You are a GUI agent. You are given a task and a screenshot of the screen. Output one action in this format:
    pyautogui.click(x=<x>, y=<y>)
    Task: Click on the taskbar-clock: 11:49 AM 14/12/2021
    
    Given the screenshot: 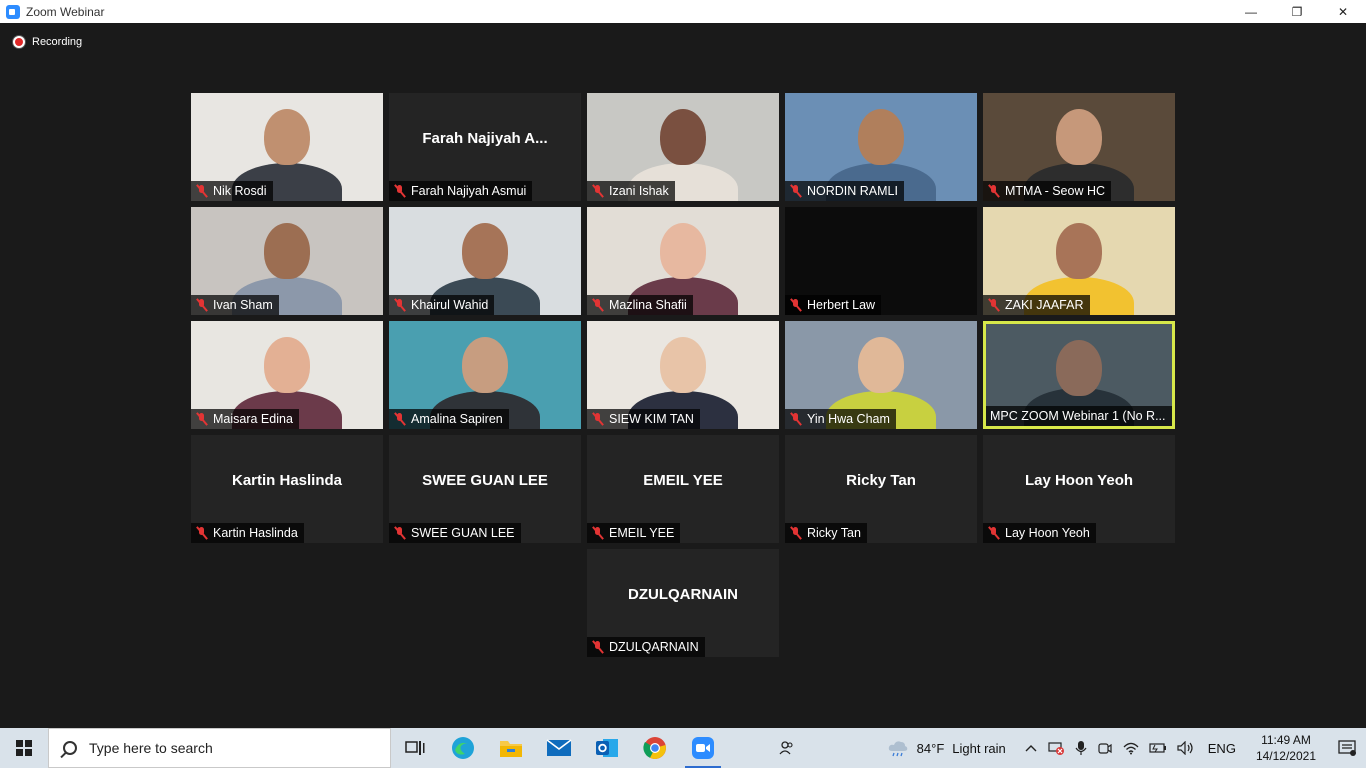 What is the action you would take?
    pyautogui.click(x=1286, y=748)
    